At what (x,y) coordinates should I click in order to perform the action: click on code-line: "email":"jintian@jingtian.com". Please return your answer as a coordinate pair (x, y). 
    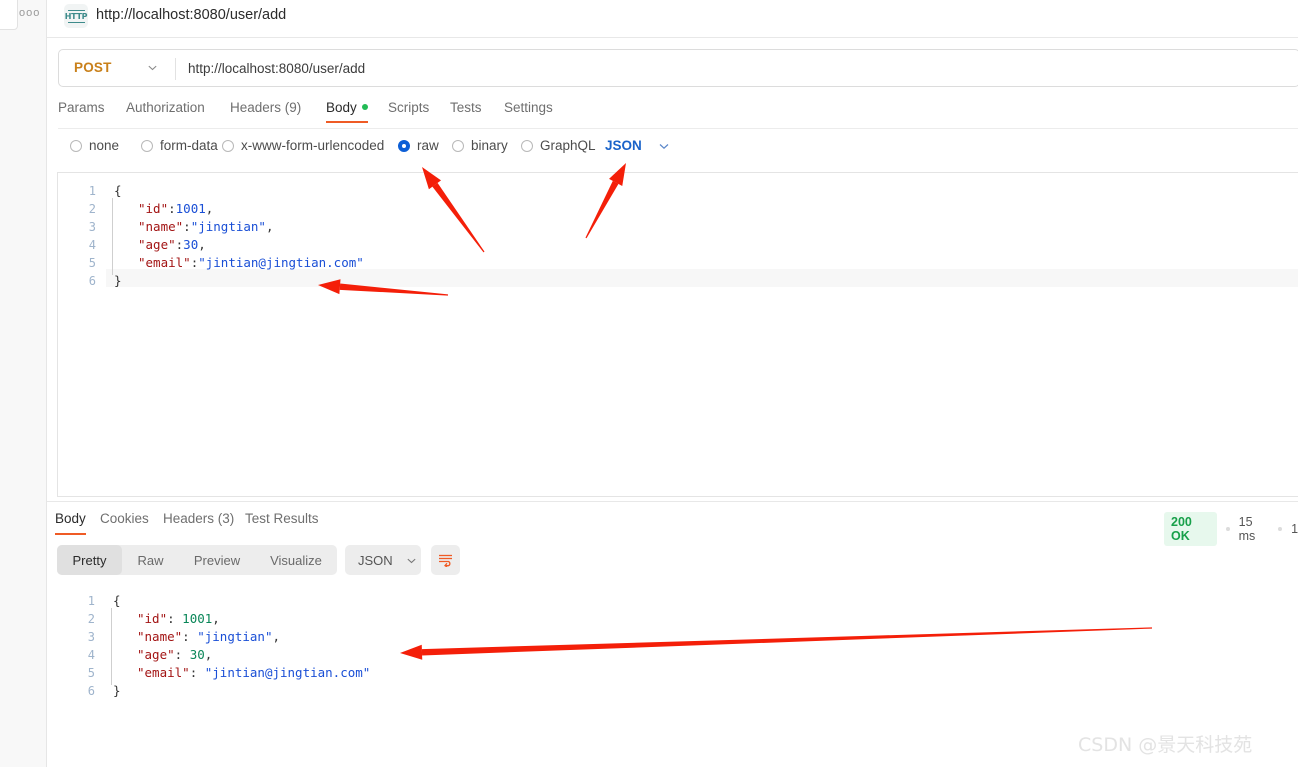
    Looking at the image, I should click on (251, 263).